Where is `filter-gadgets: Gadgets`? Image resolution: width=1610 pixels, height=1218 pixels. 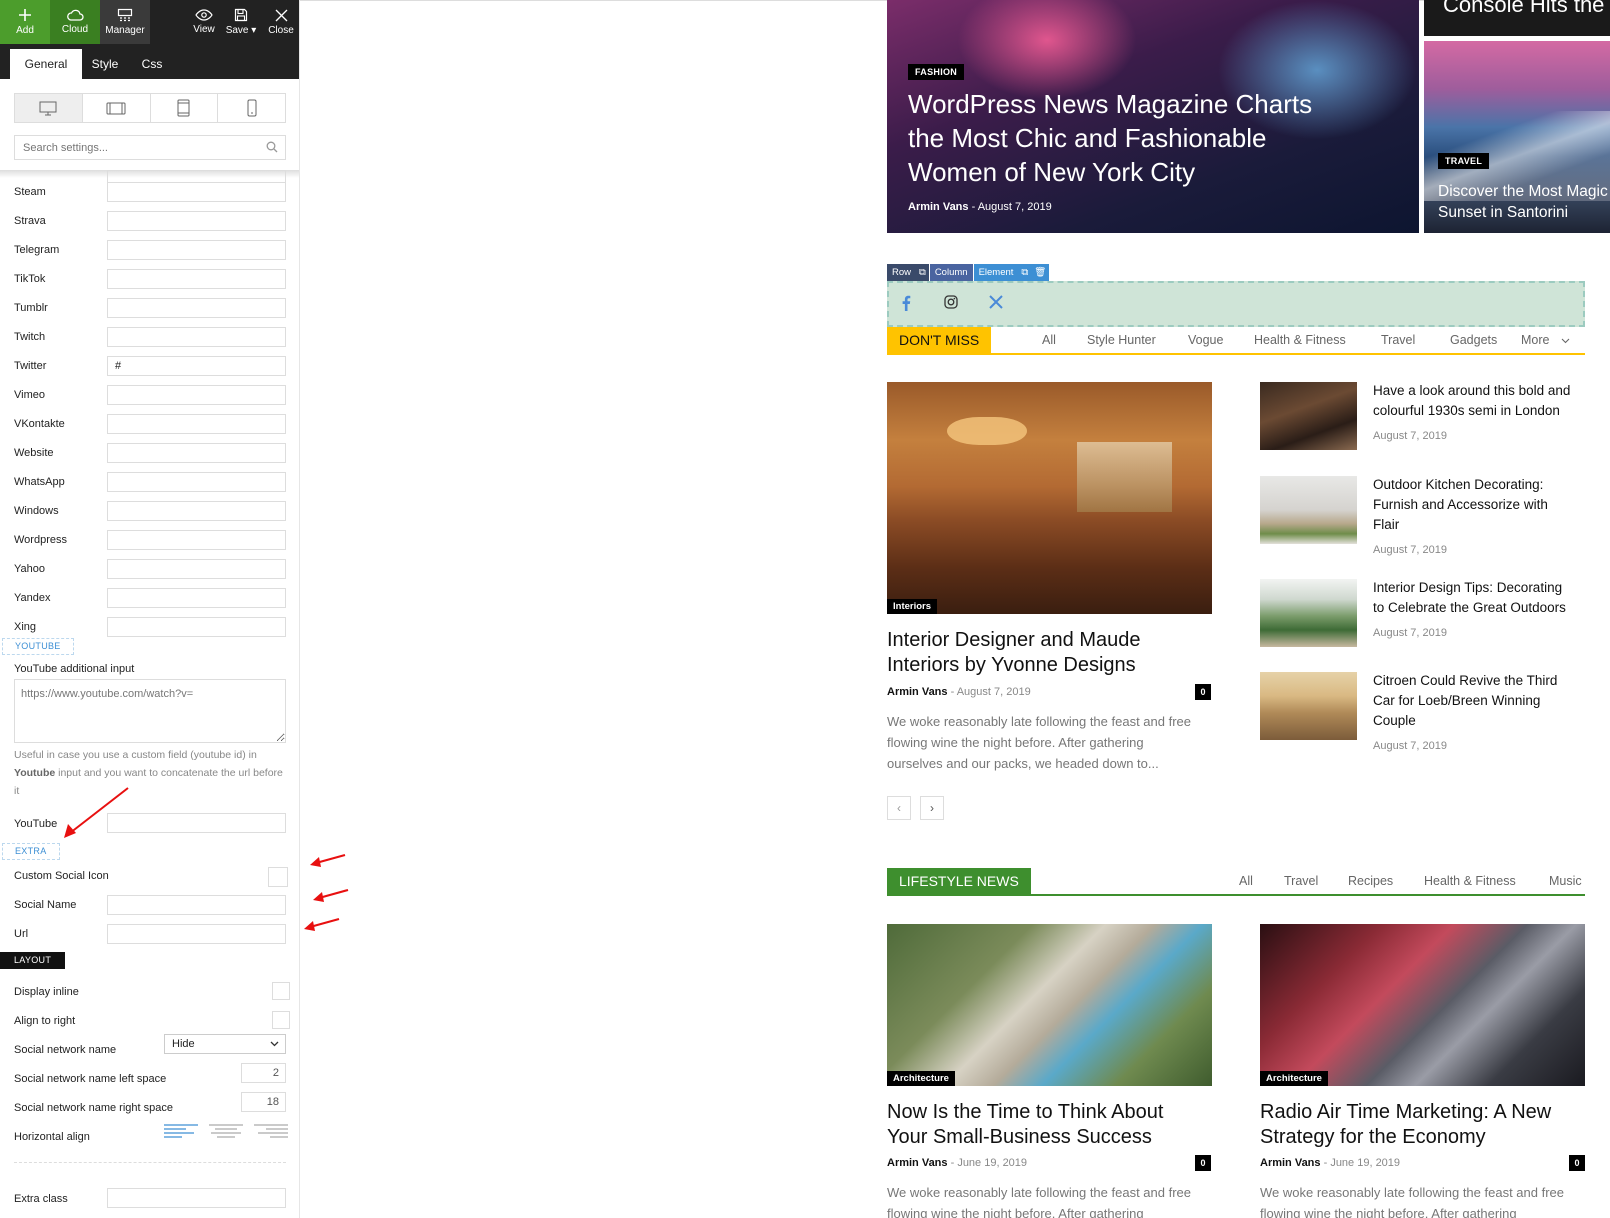
filter-gadgets: Gadgets is located at coordinates (1473, 340).